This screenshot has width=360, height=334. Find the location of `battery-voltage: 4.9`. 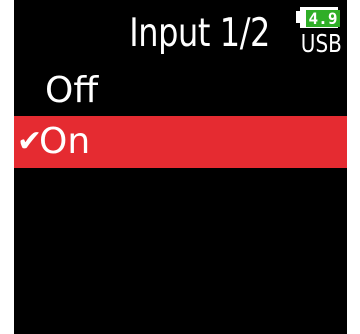

battery-voltage: 4.9 is located at coordinates (323, 18).